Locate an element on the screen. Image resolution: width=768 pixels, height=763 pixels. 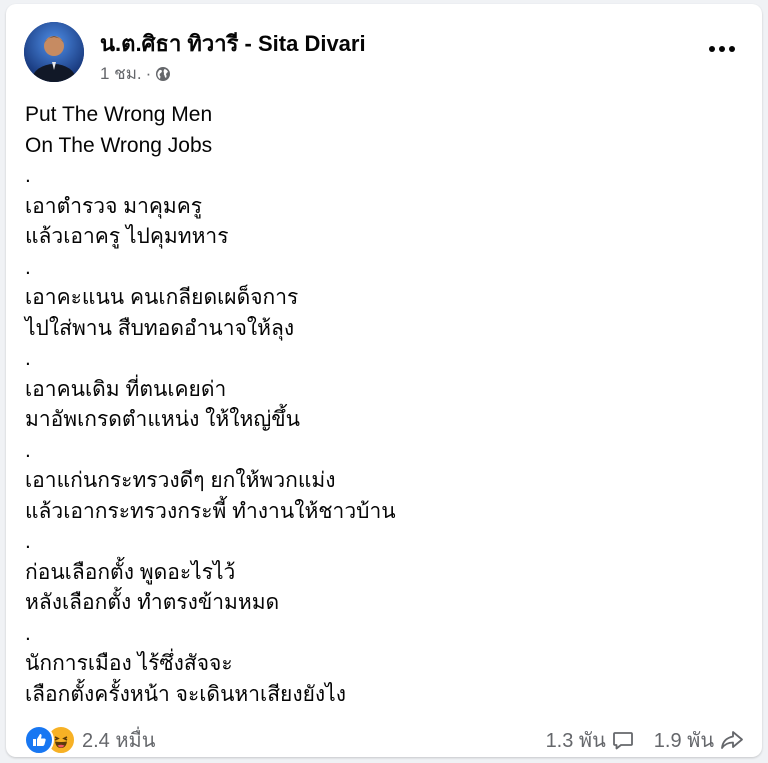
post-text-line: ไปใส่พาน สืบทอดอำนาจให้ลุง is located at coordinates (160, 328).